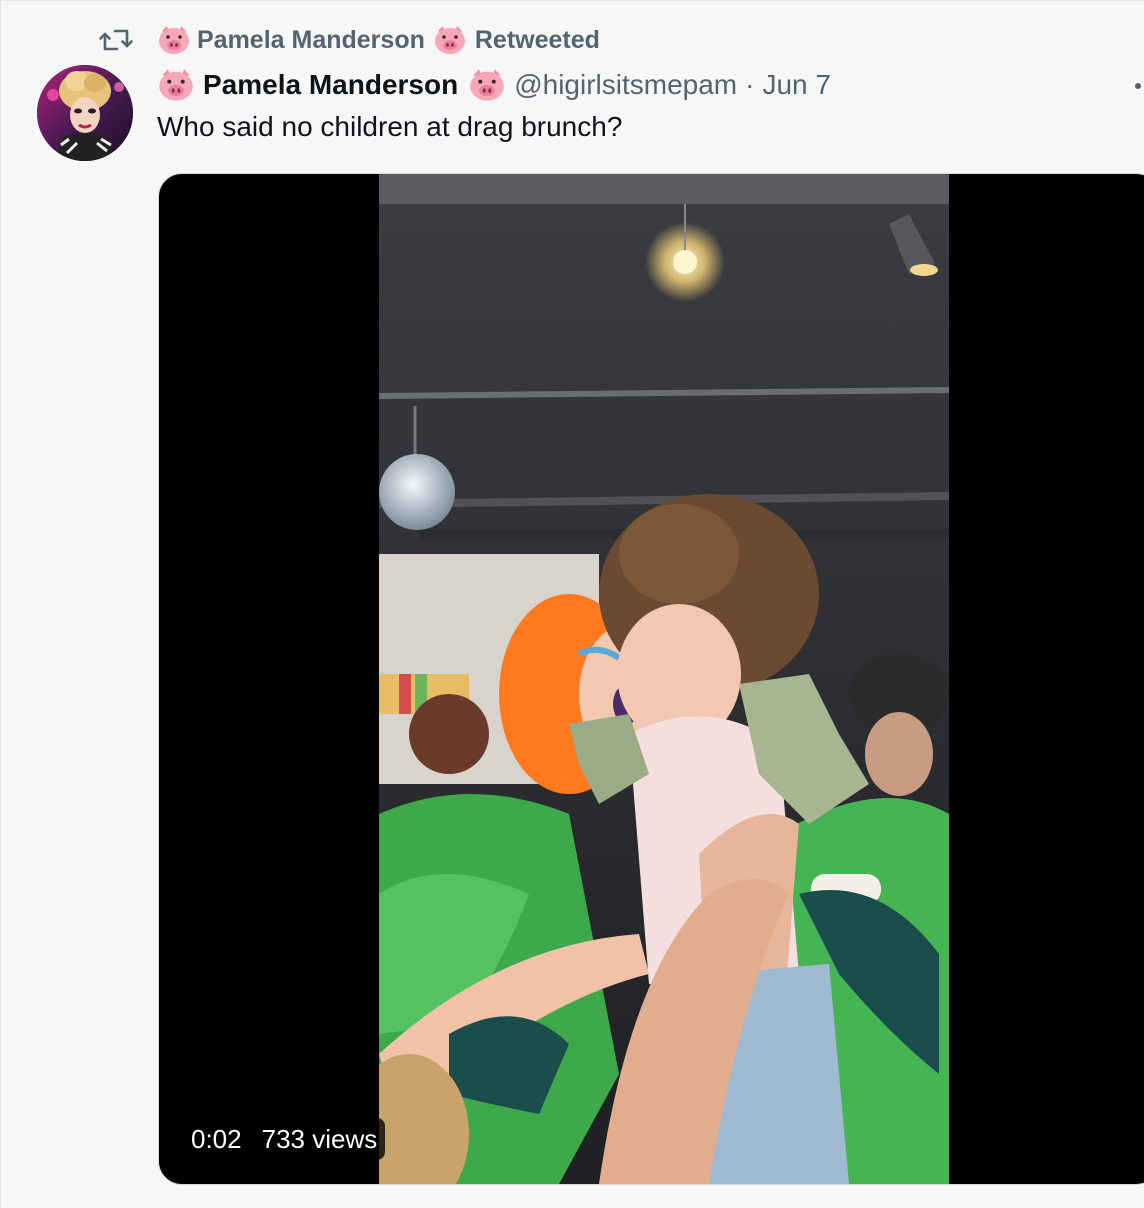  I want to click on tweet-text: Who said no children at drag brunch?, so click(390, 126).